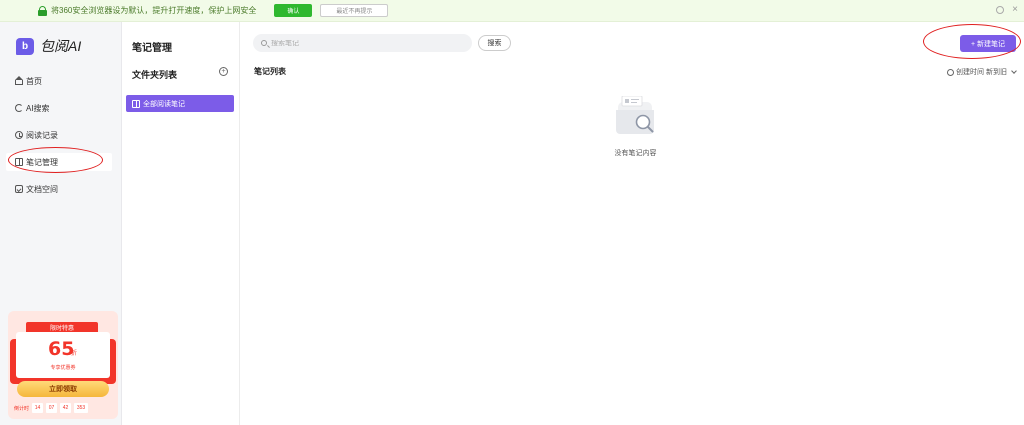  I want to click on countdown-label: 倒计时, so click(22, 408).